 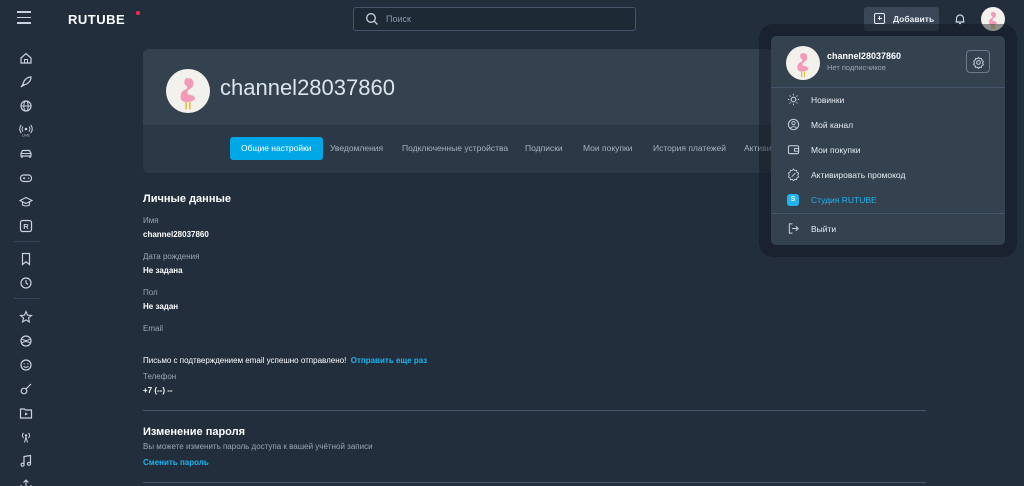 I want to click on tab-my-purchases: Мои покупки, so click(x=607, y=148).